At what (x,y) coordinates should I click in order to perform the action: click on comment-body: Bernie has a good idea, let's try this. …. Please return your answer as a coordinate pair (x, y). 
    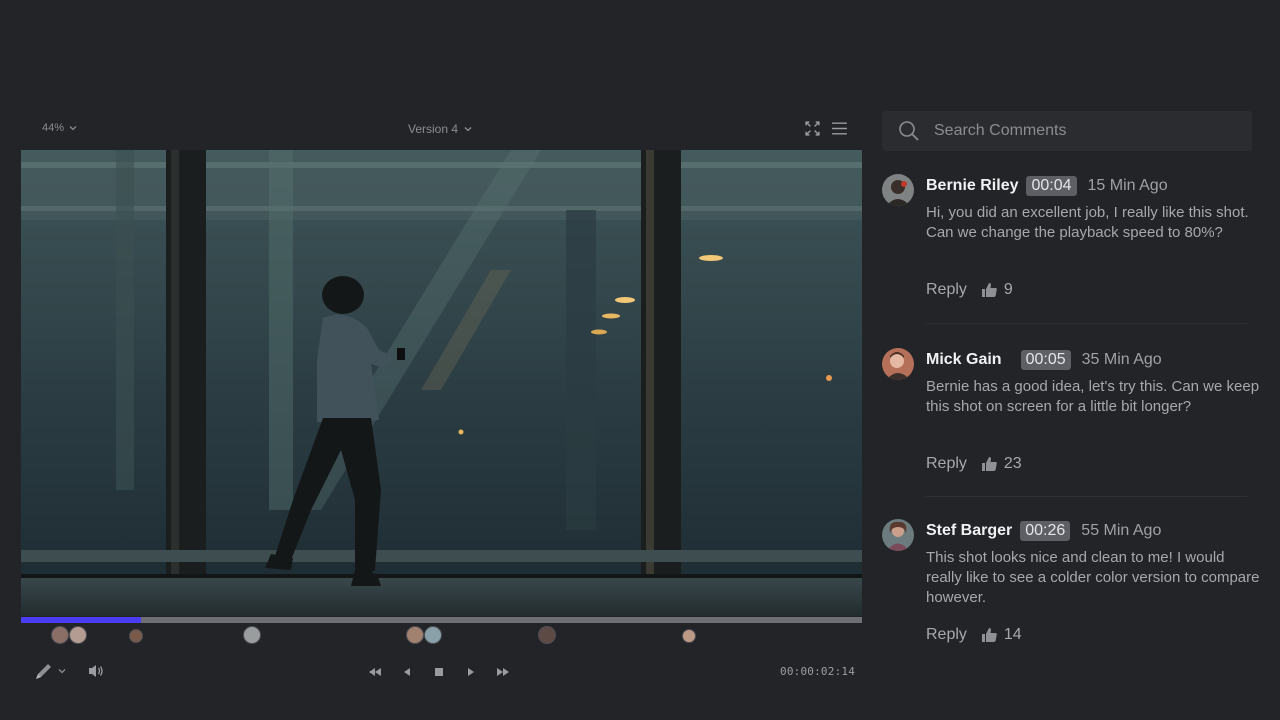
    Looking at the image, I should click on (1093, 396).